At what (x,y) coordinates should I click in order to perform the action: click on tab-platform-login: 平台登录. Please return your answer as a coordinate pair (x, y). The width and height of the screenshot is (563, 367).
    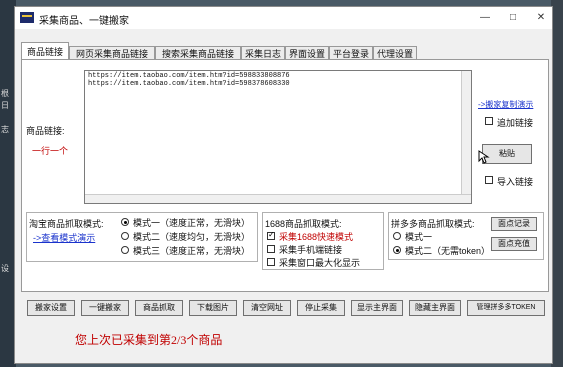
    Looking at the image, I should click on (351, 53).